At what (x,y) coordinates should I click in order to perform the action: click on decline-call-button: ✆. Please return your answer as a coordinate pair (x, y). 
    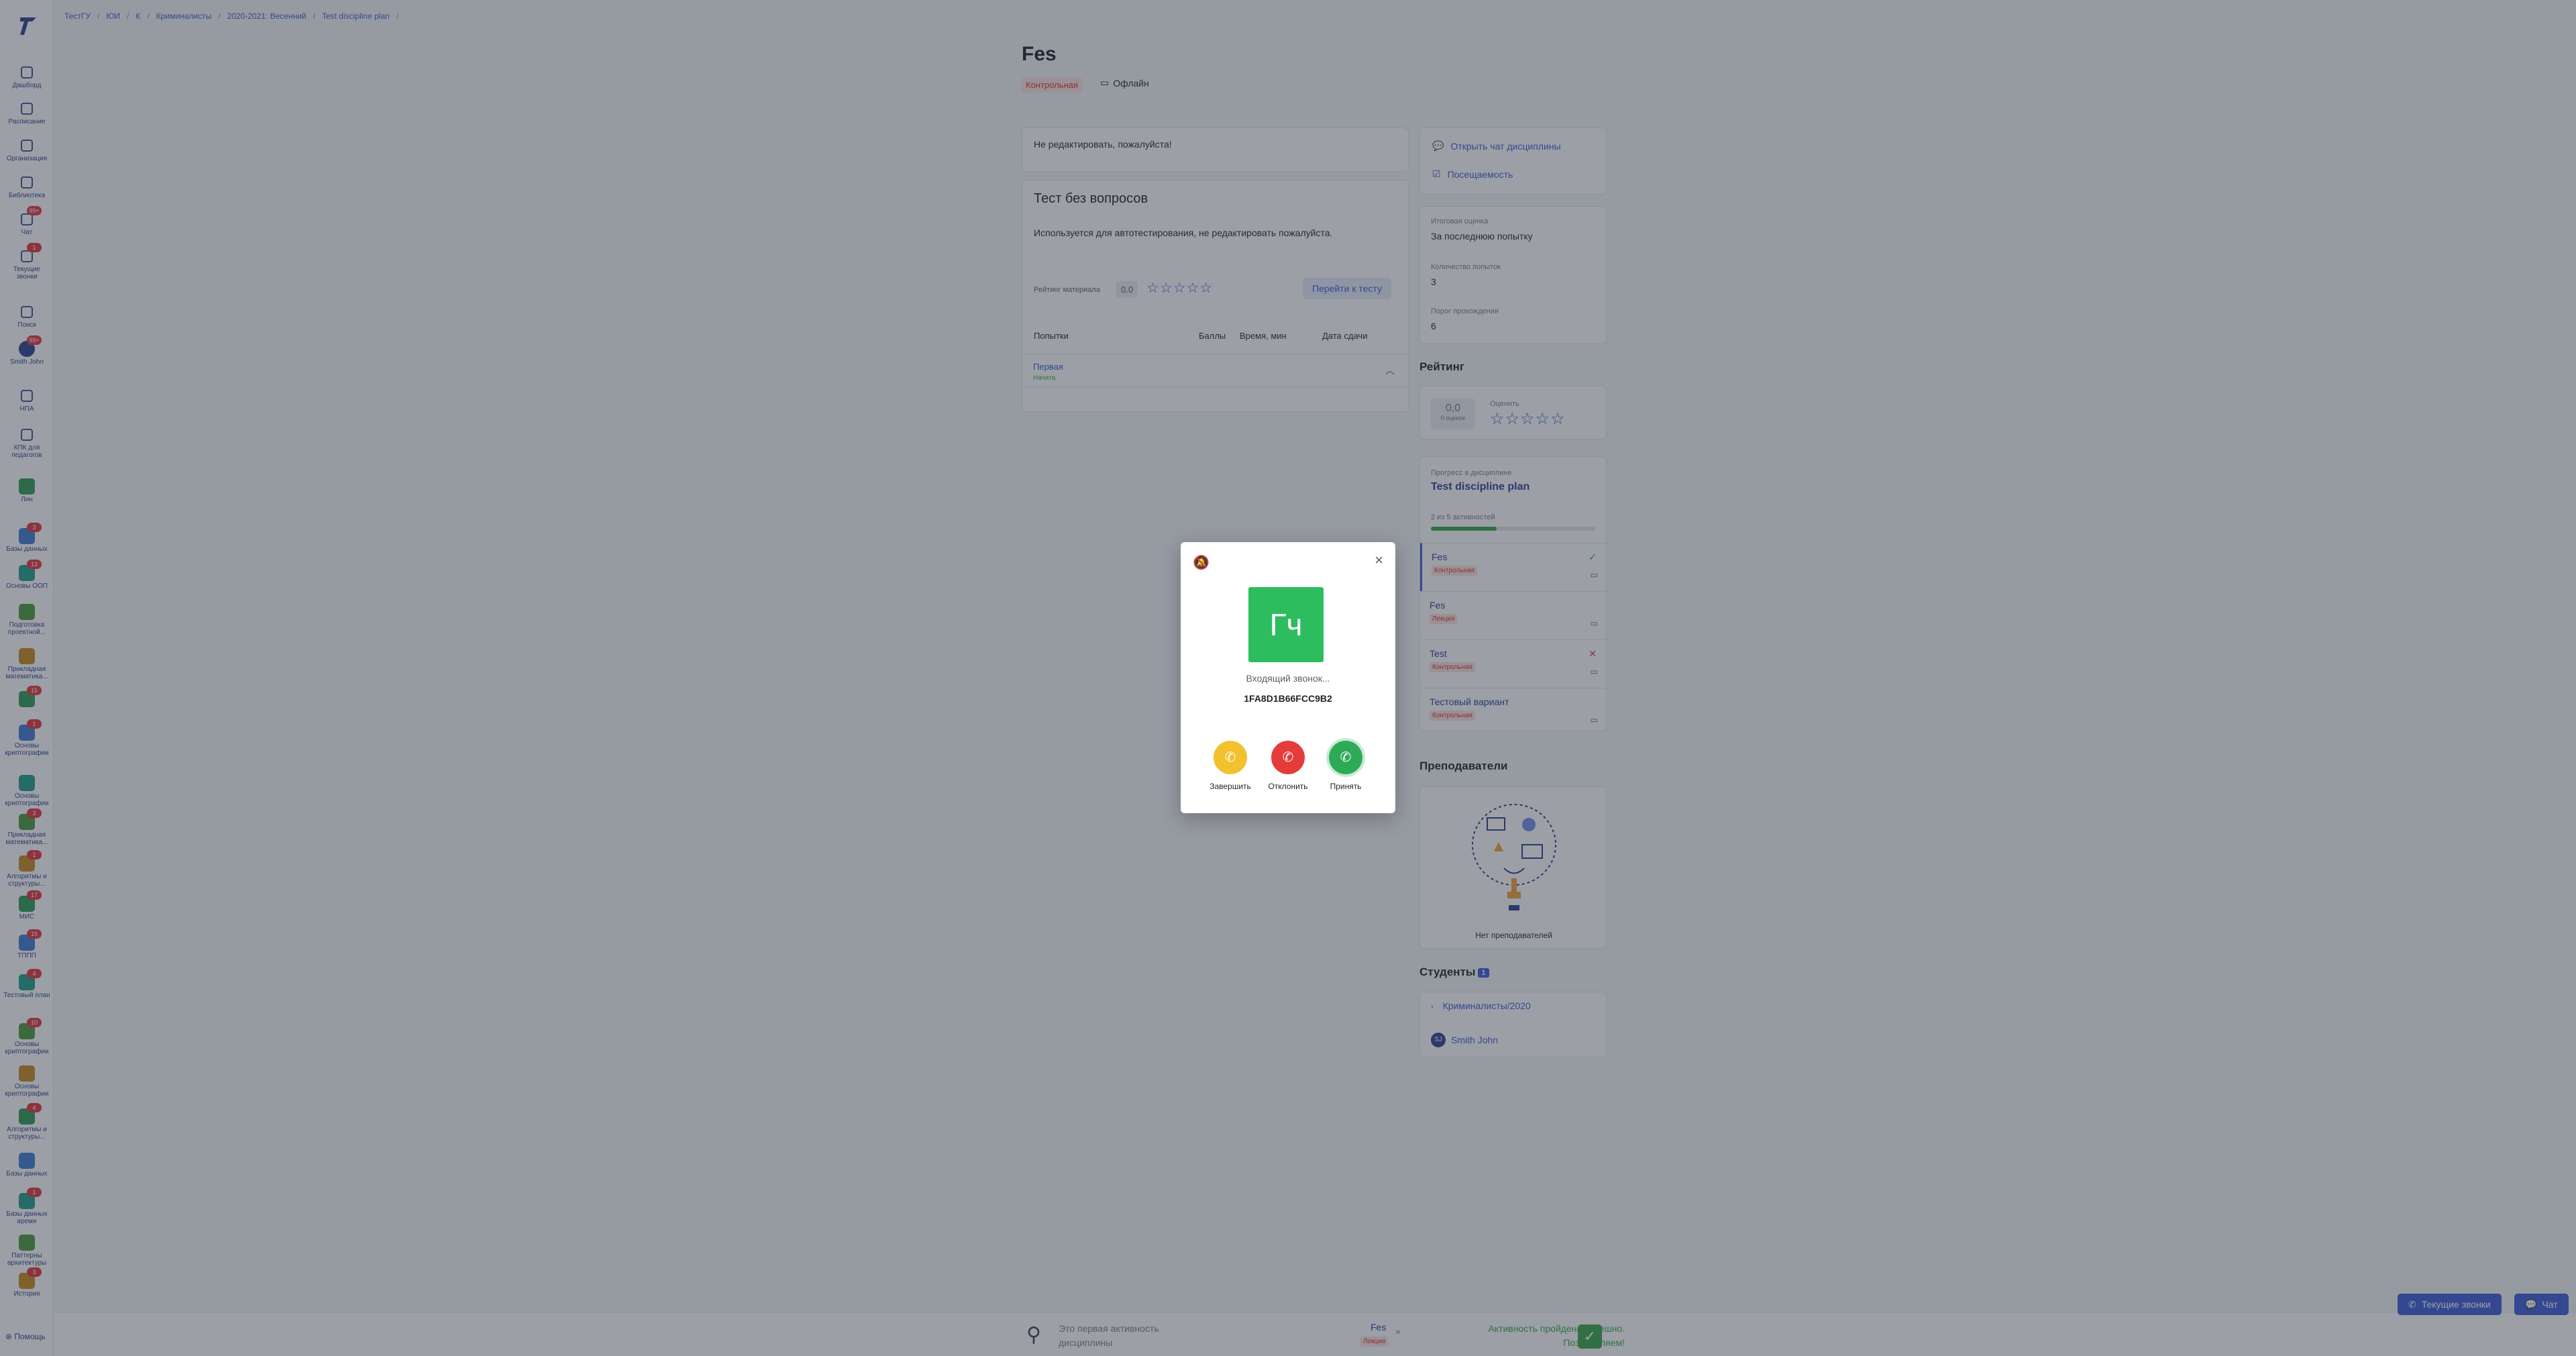
    Looking at the image, I should click on (1288, 757).